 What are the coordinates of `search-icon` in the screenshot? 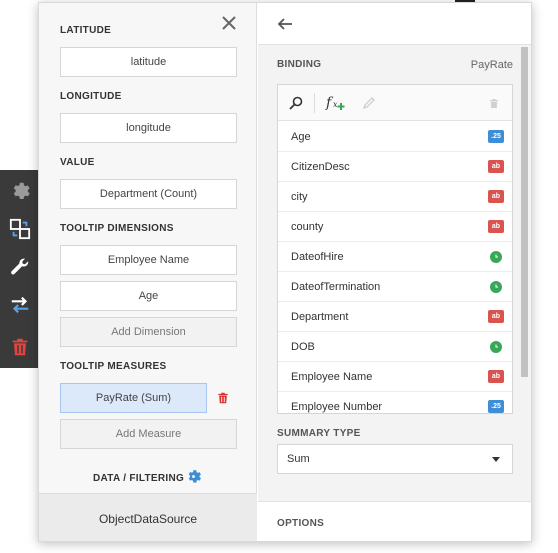 It's located at (296, 103).